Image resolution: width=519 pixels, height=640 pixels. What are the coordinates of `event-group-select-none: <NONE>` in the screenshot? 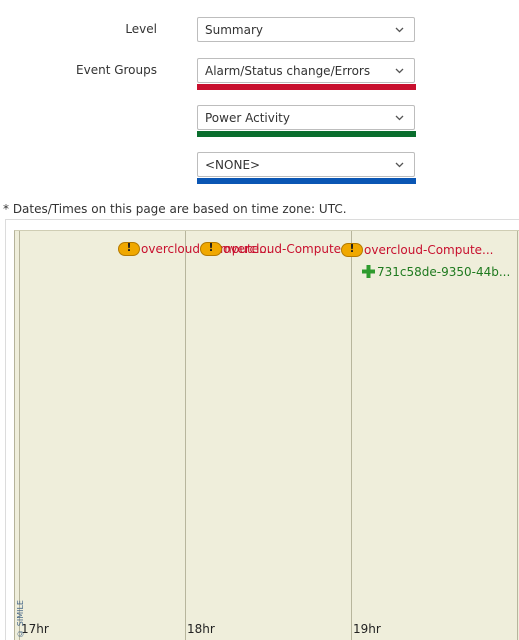 It's located at (306, 164).